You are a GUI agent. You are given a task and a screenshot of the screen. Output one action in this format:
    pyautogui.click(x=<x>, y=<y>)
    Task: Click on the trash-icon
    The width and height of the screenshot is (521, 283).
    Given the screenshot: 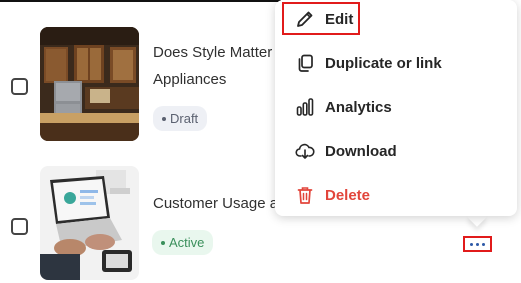 What is the action you would take?
    pyautogui.click(x=305, y=195)
    